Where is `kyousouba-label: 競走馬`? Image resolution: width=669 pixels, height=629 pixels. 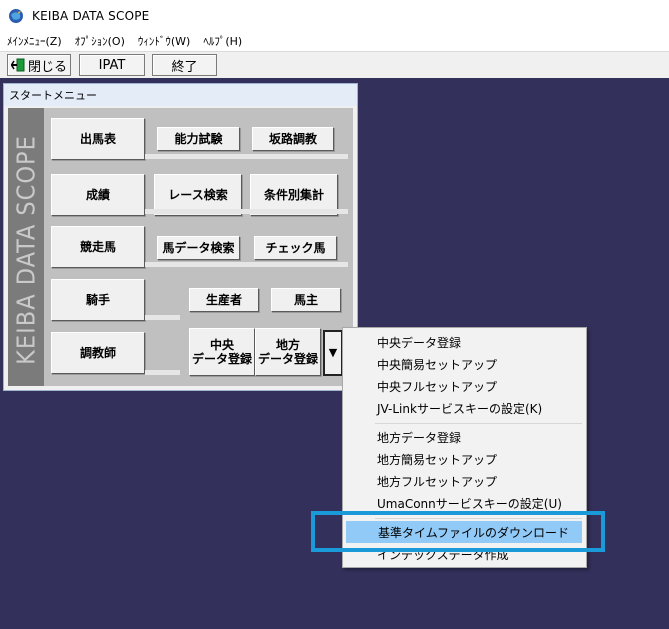
kyousouba-label: 競走馬 is located at coordinates (97, 247).